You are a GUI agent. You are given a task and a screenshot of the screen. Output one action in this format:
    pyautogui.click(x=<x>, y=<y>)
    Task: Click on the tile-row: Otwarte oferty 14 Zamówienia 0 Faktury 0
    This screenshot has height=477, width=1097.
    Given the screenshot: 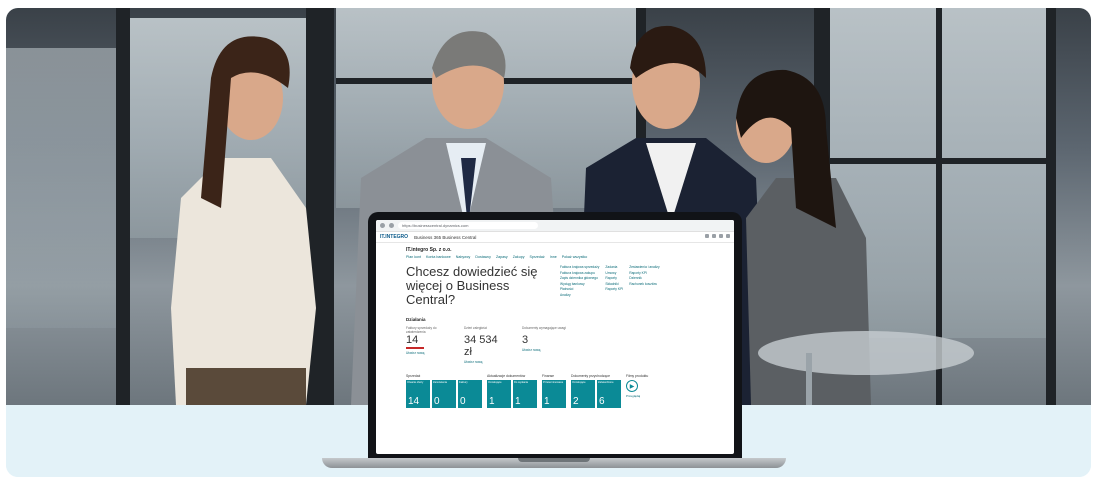 What is the action you would take?
    pyautogui.click(x=444, y=394)
    